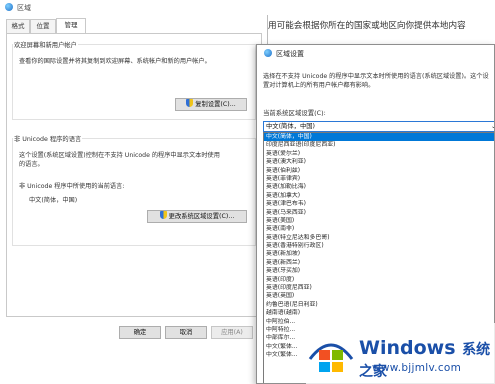 The height and width of the screenshot is (384, 495). Describe the element at coordinates (379, 271) in the screenshot. I see `locale-option: 英语(牙买加)` at that location.